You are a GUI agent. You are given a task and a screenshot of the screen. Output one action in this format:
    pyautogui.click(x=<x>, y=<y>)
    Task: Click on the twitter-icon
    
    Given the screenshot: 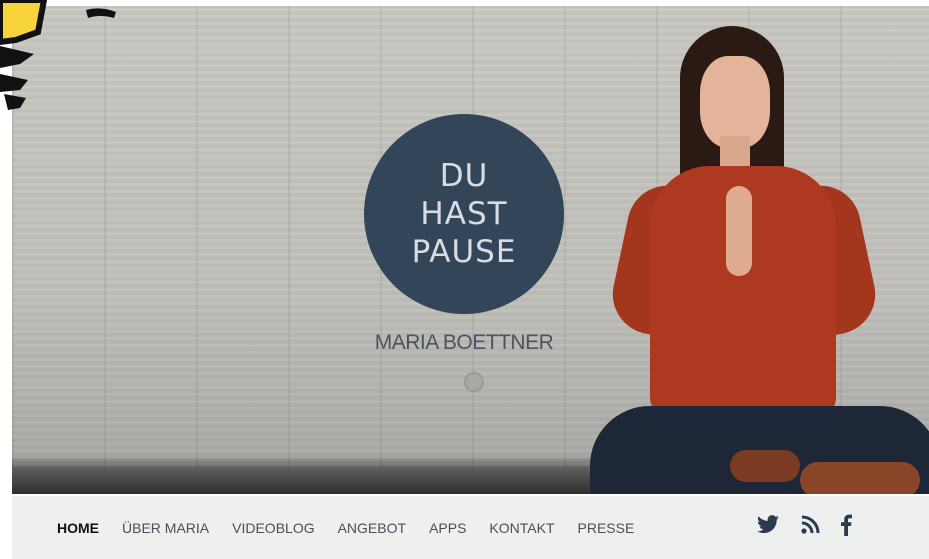 What is the action you would take?
    pyautogui.click(x=768, y=527)
    